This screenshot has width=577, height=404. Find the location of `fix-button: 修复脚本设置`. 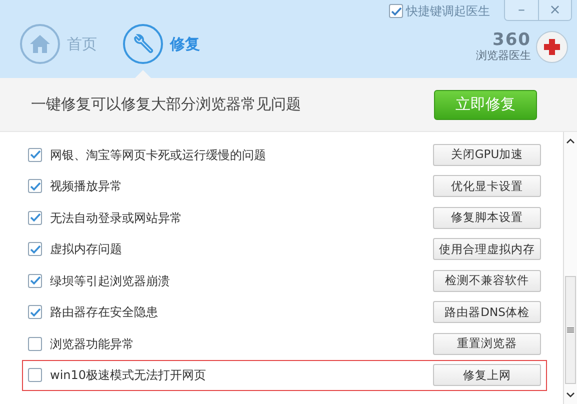

fix-button: 修复脚本设置 is located at coordinates (487, 217).